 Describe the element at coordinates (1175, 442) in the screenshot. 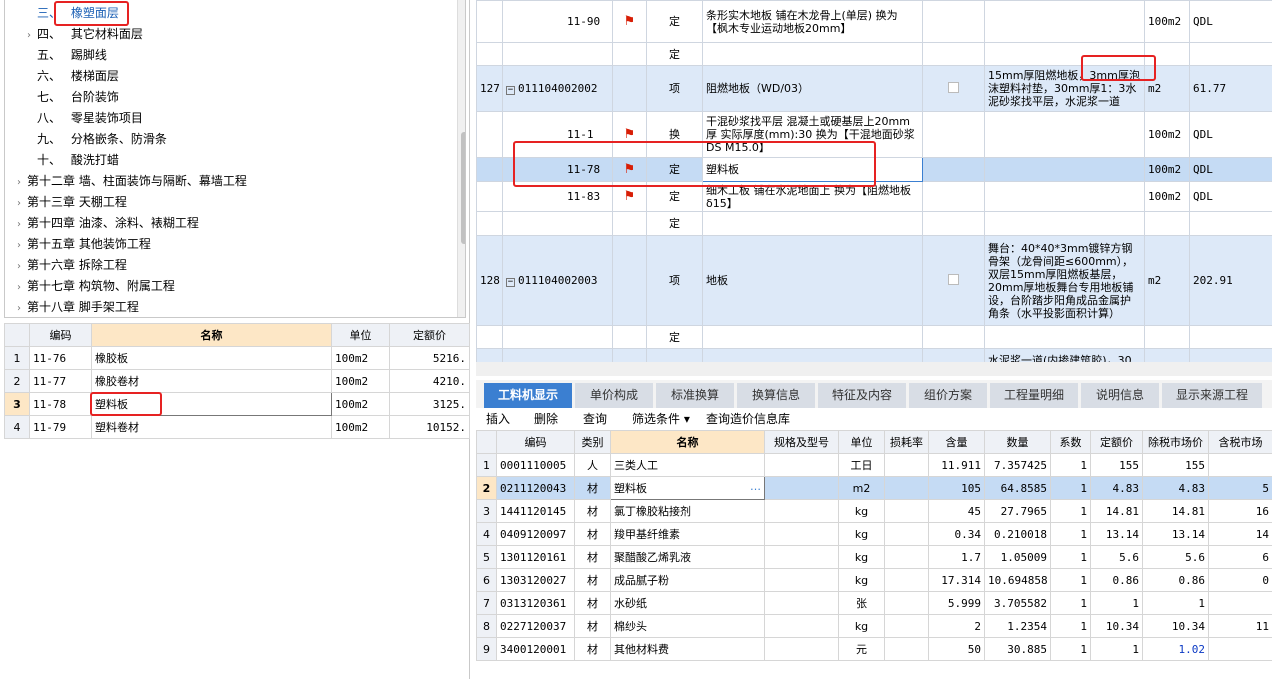

I see `col-header-market-price: 除税市场价` at that location.